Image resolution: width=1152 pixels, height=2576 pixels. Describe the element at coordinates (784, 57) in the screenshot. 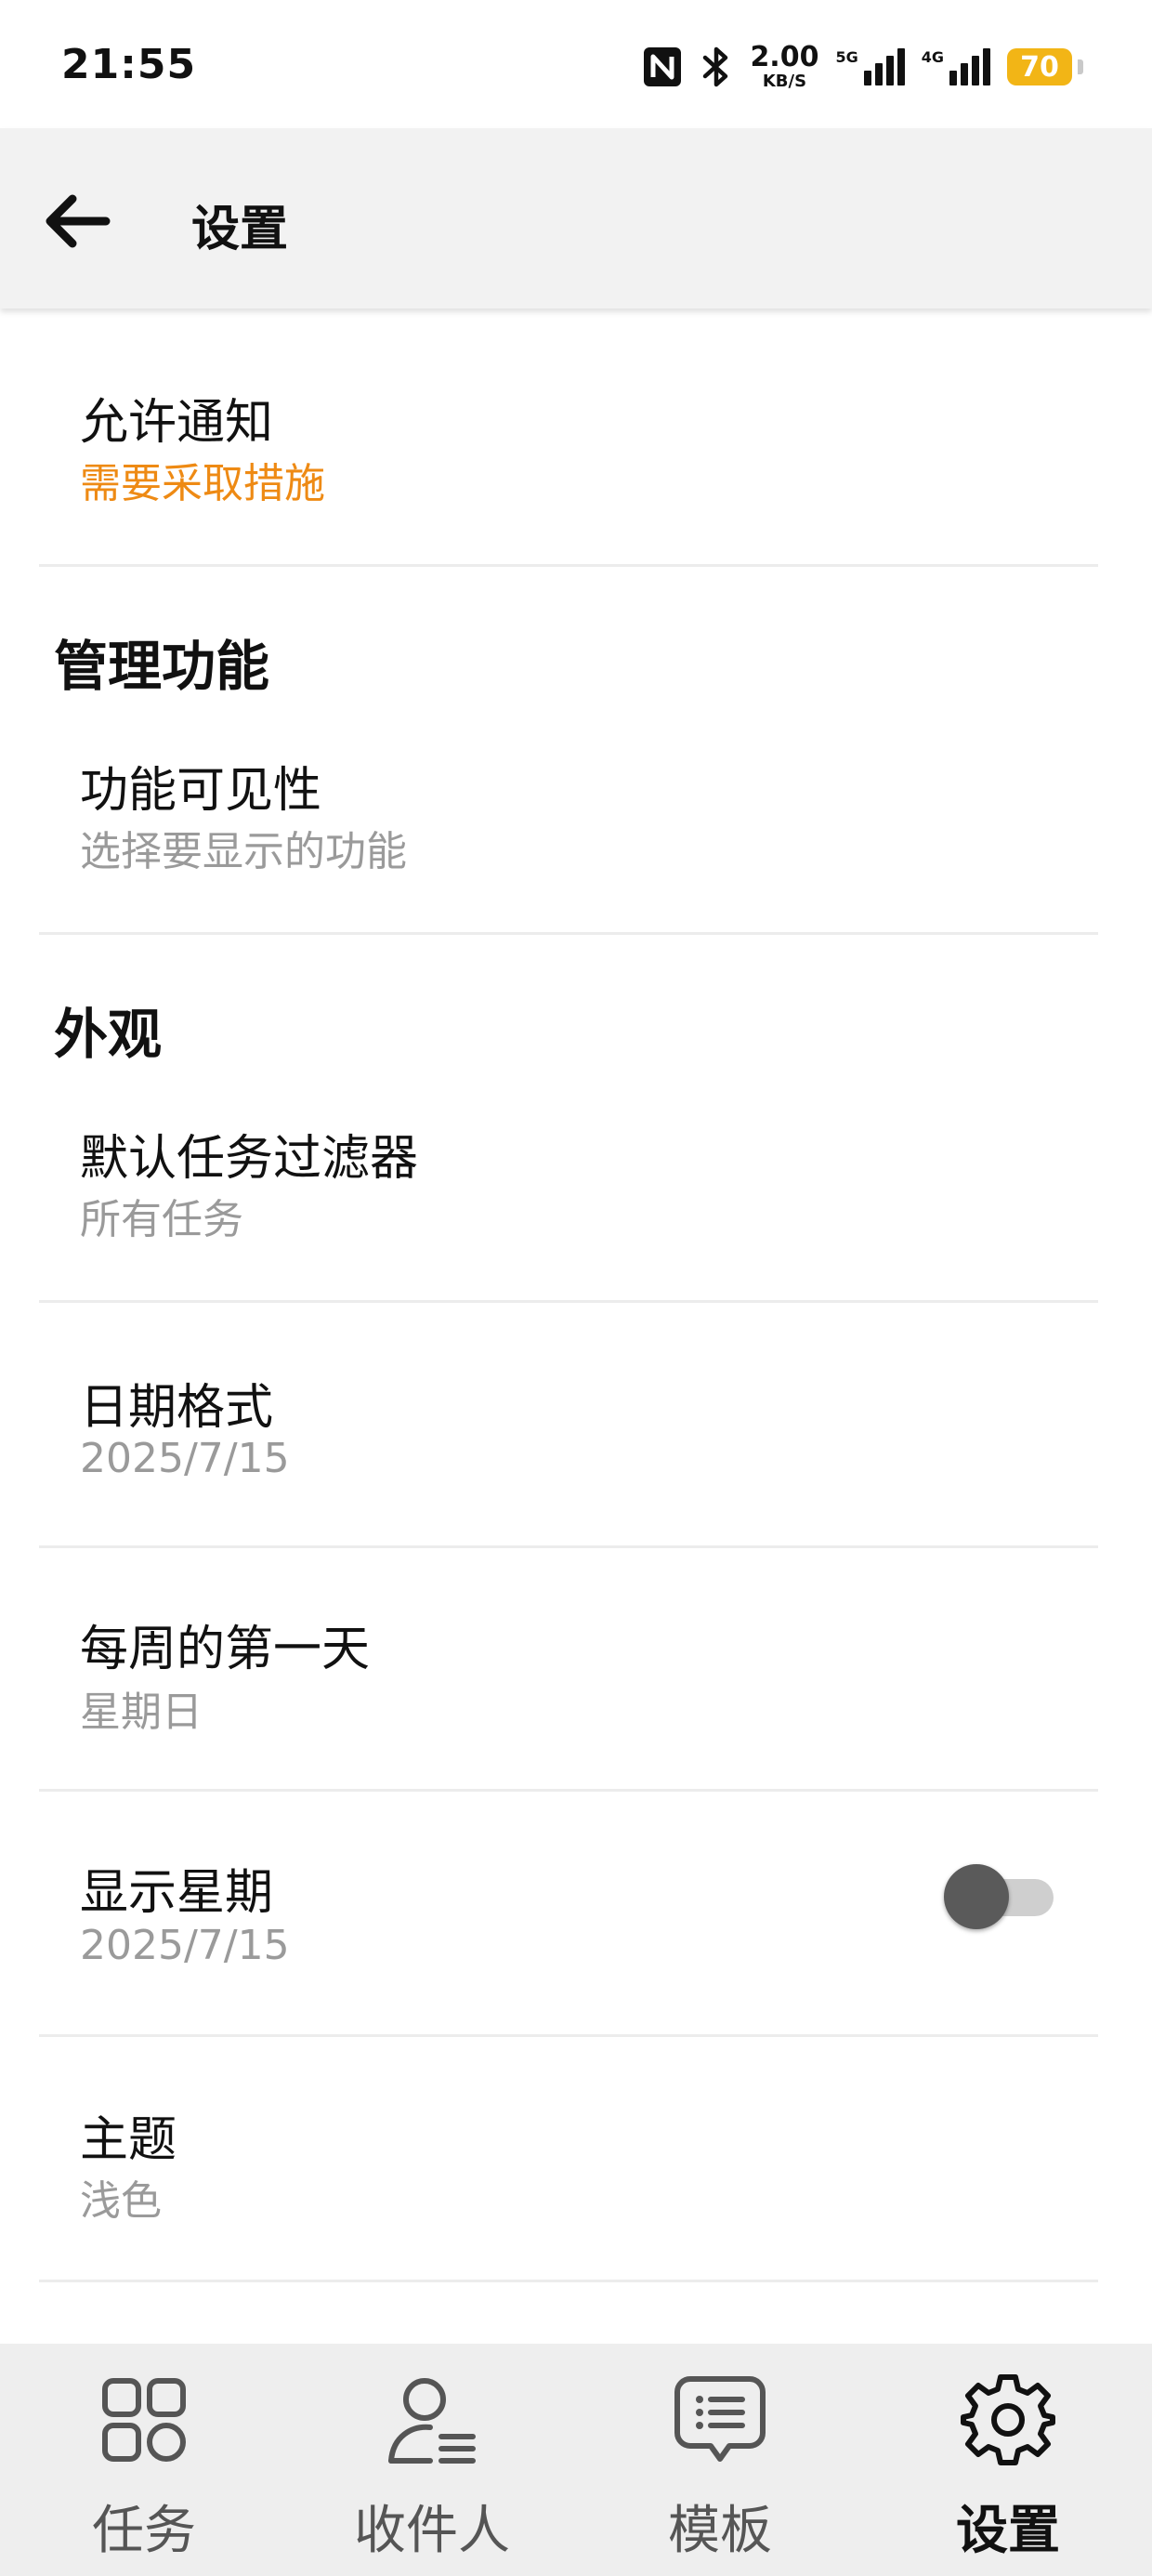

I see `network-speed-value: 2.00` at that location.